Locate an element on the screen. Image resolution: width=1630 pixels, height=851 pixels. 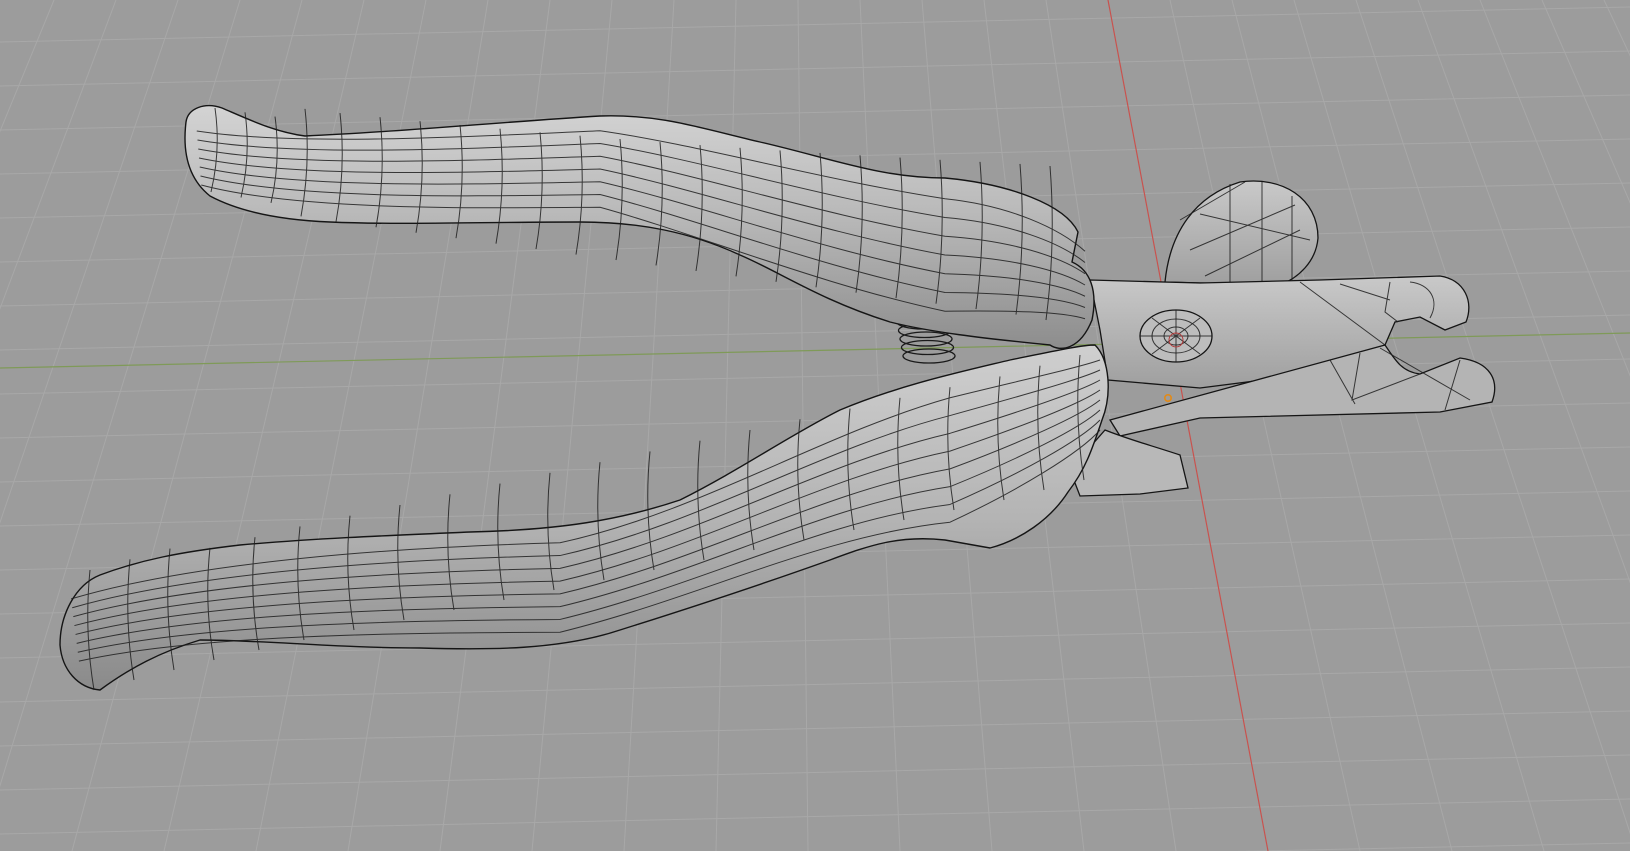
pivot-bolt is located at coordinates (1176, 336).